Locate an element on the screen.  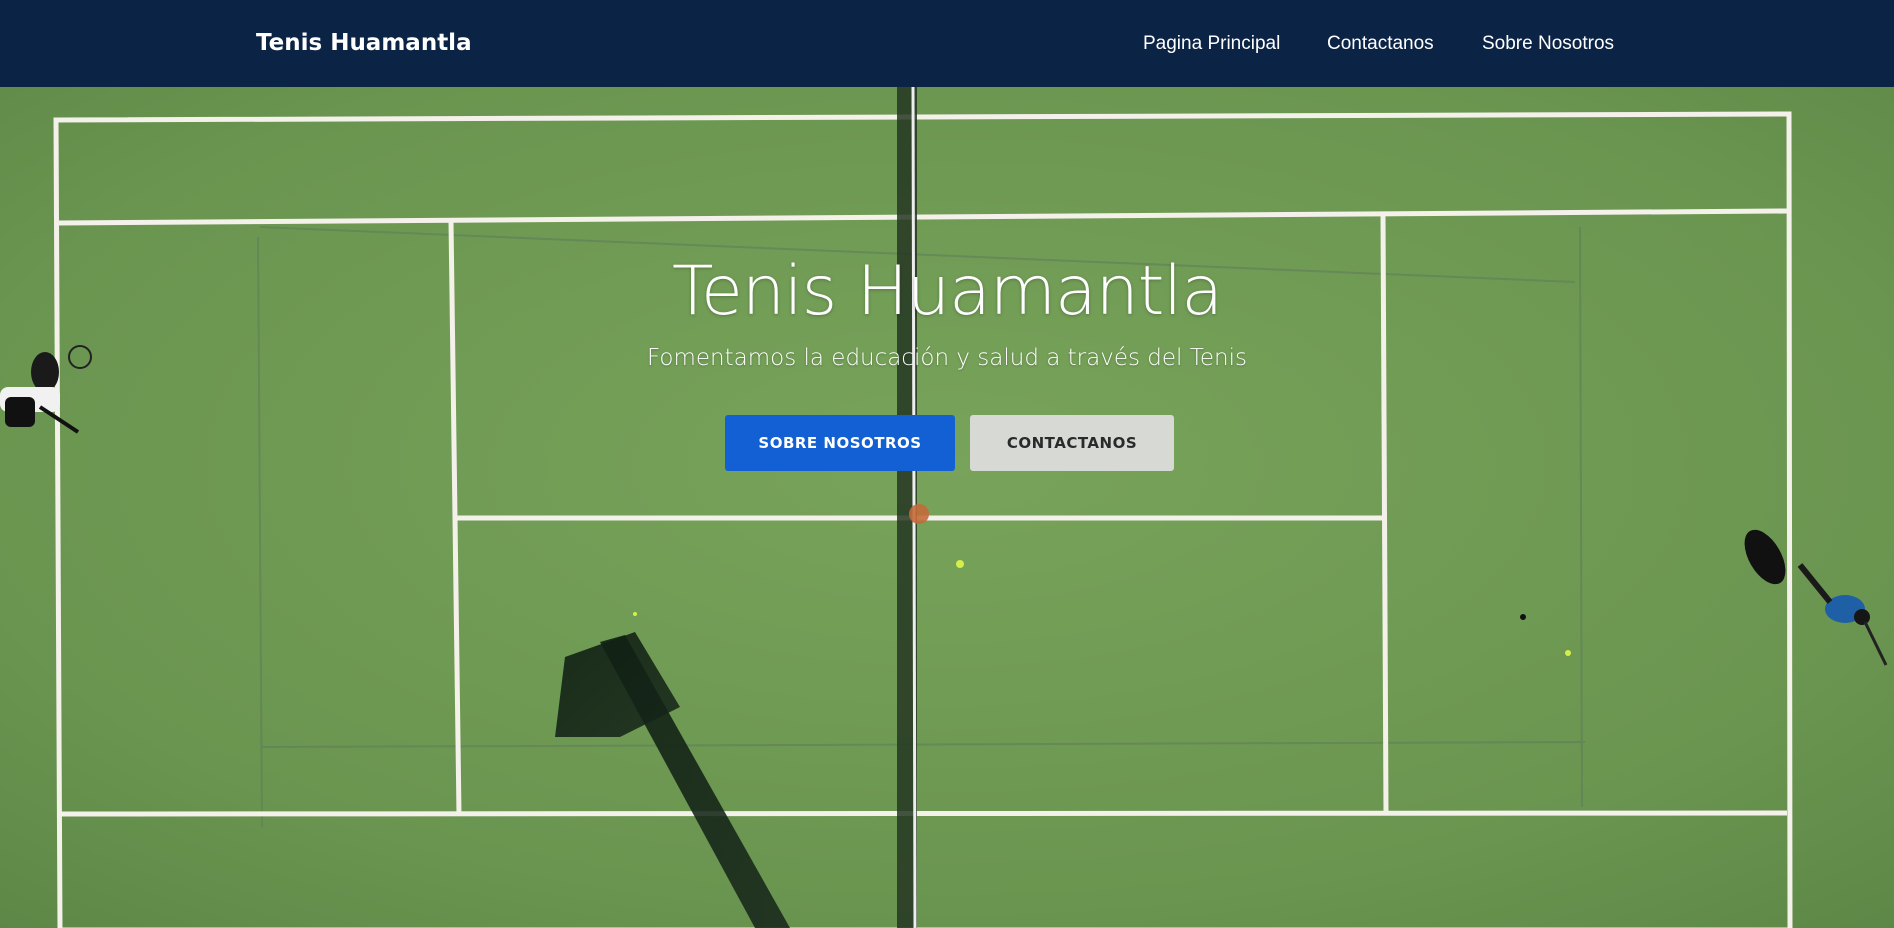
hero-title: Tenis Huamantla is located at coordinates (947, 291).